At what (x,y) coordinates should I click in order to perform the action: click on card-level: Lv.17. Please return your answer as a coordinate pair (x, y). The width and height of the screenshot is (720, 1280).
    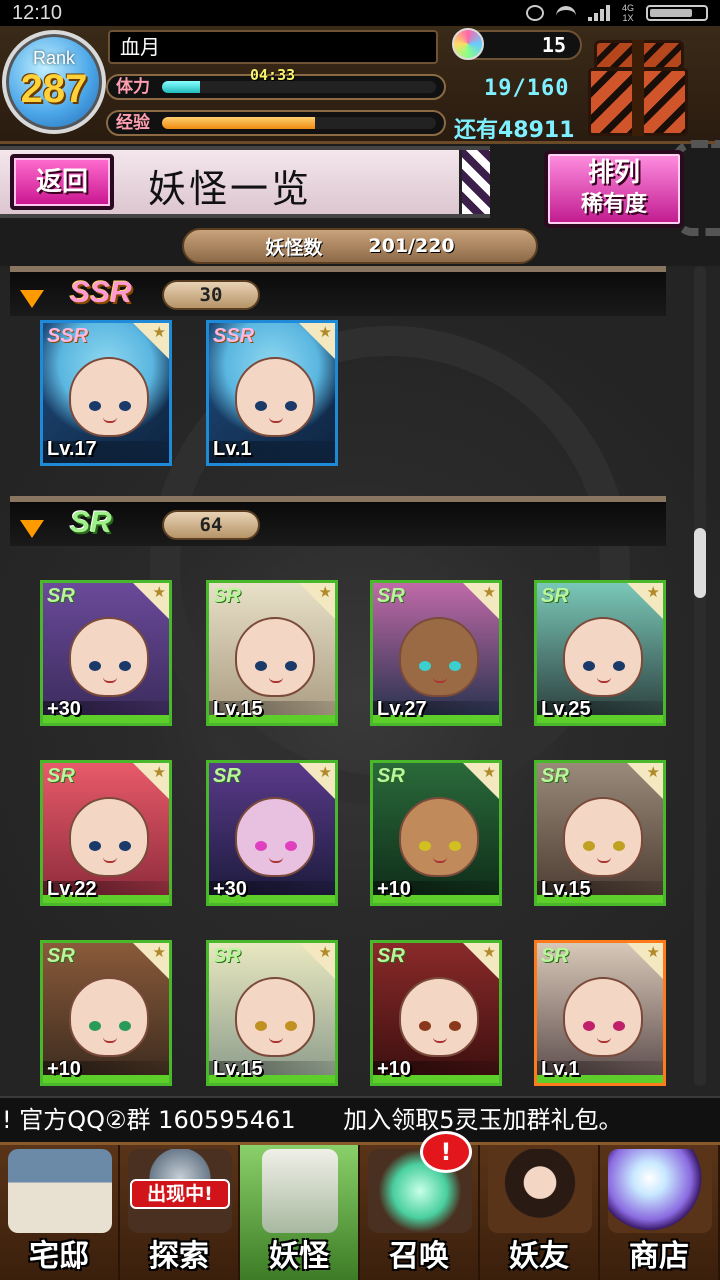
    Looking at the image, I should click on (72, 449).